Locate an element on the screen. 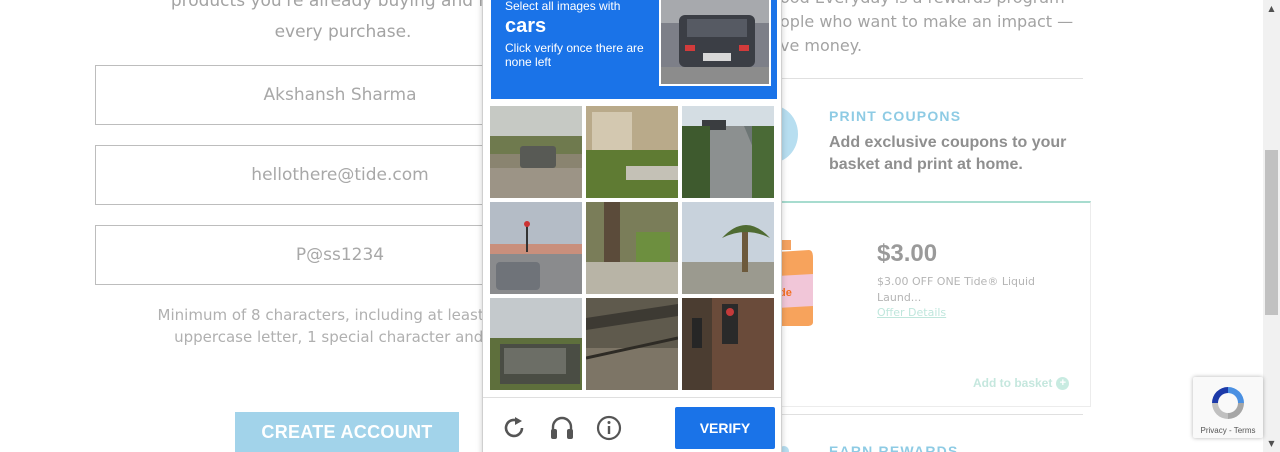  add-to-basket-button: Add to basket + is located at coordinates (1021, 383).